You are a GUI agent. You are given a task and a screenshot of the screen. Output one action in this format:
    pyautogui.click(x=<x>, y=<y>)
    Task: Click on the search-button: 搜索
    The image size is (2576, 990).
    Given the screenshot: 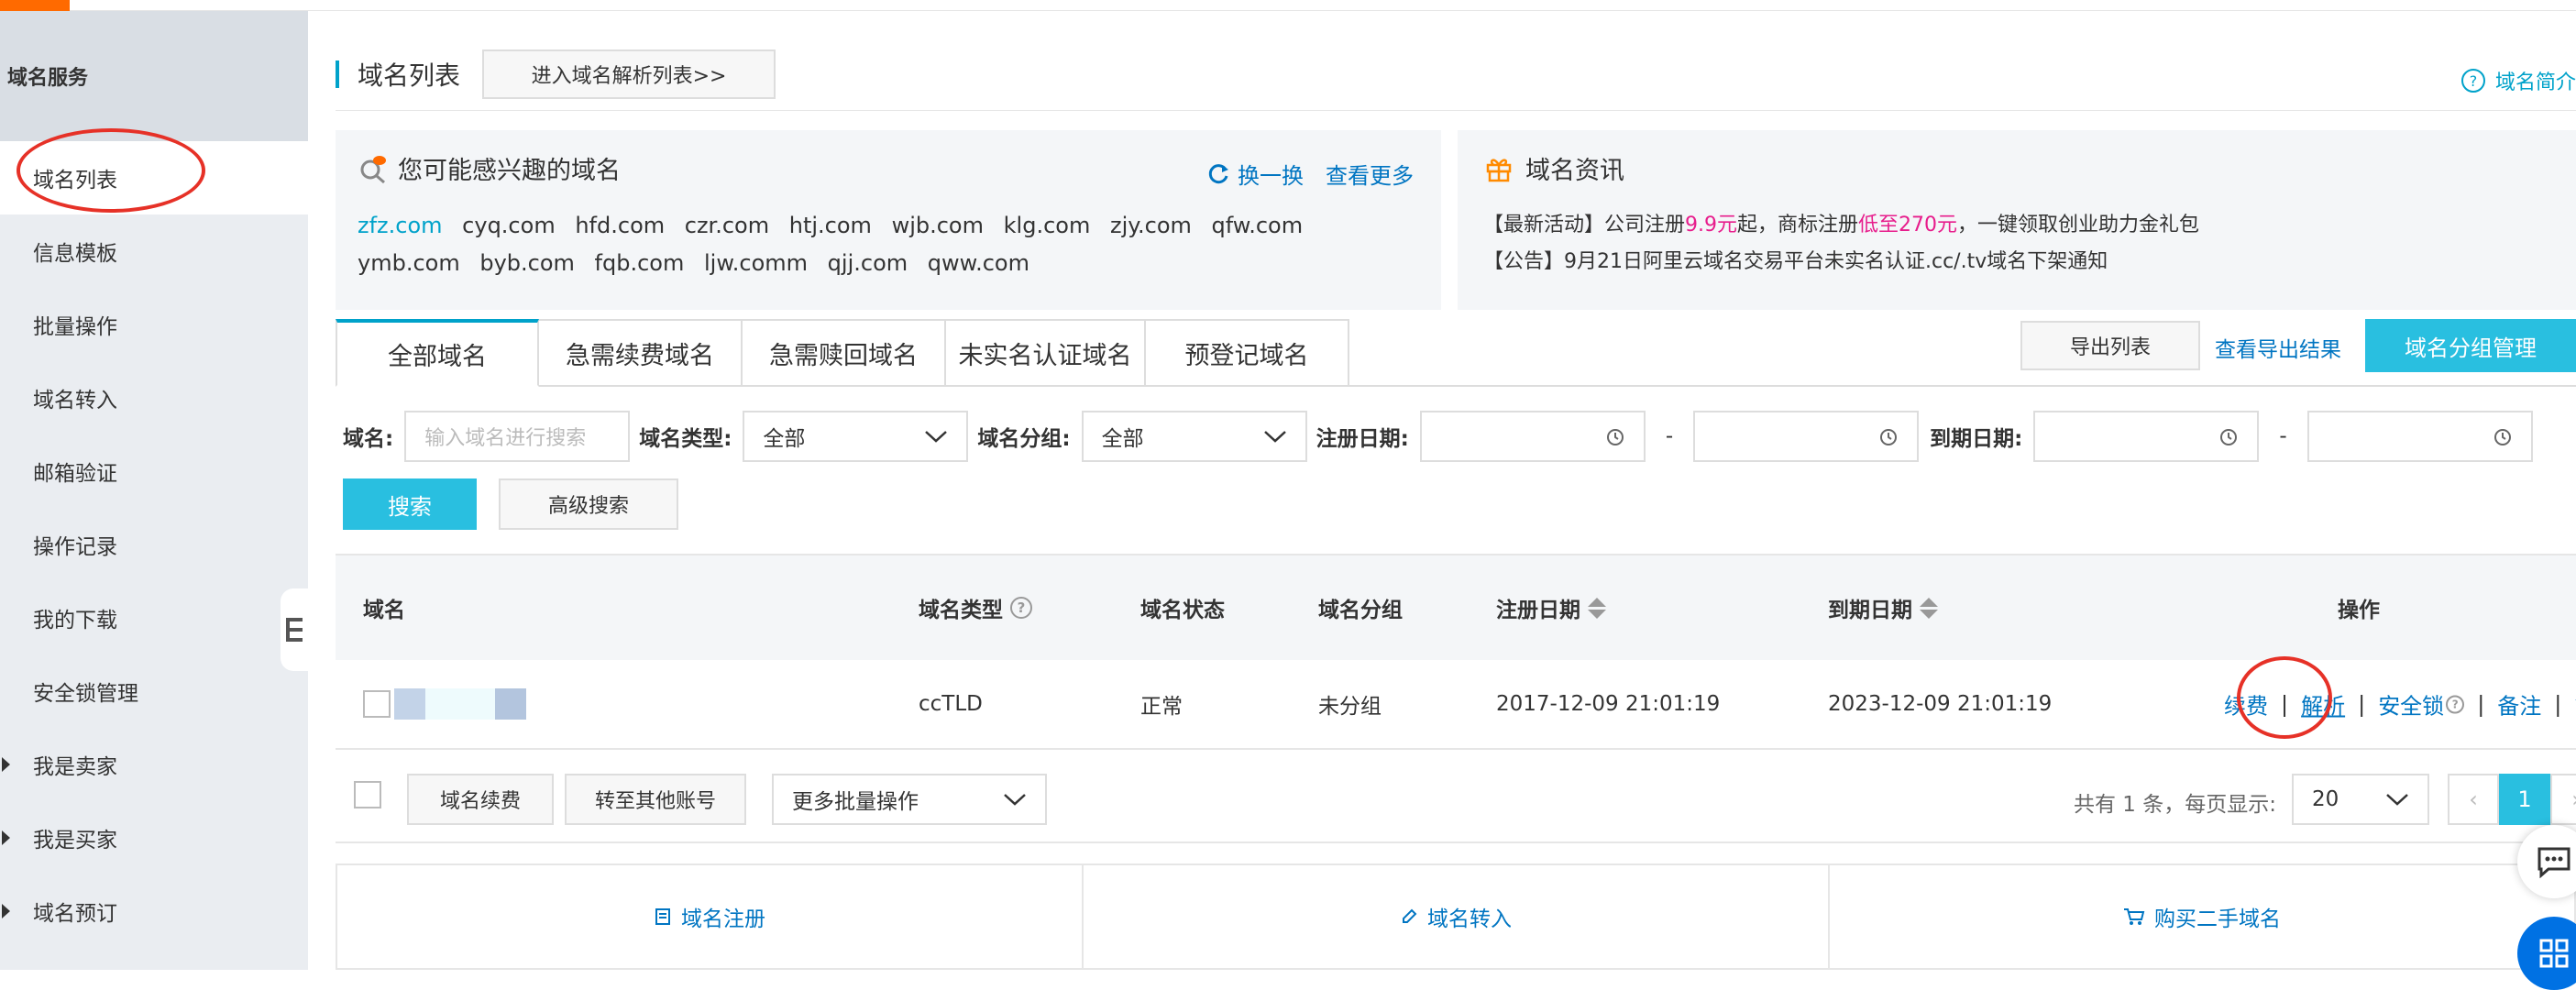 What is the action you would take?
    pyautogui.click(x=410, y=504)
    